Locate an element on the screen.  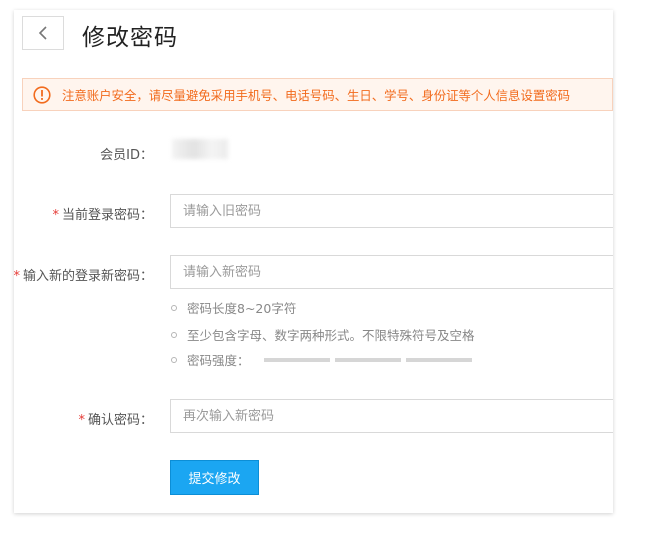
member-id-label: 会员ID： is located at coordinates (126, 153).